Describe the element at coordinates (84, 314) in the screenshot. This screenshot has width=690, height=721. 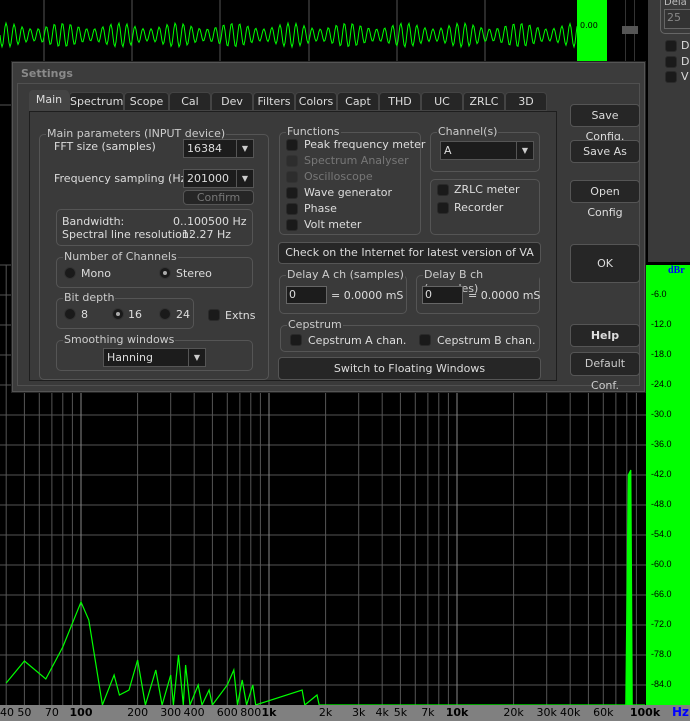
I see `bit-8-label: 8` at that location.